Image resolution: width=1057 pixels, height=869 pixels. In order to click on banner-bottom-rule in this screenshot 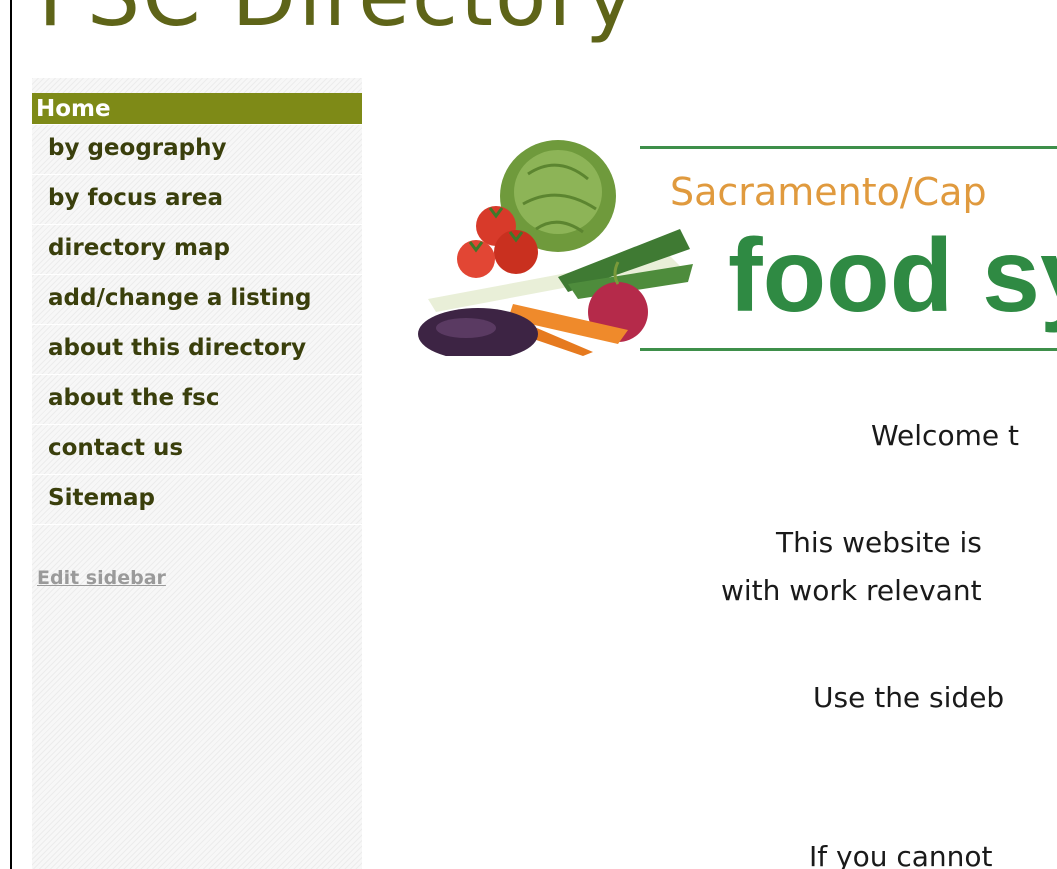, I will do `click(848, 349)`.